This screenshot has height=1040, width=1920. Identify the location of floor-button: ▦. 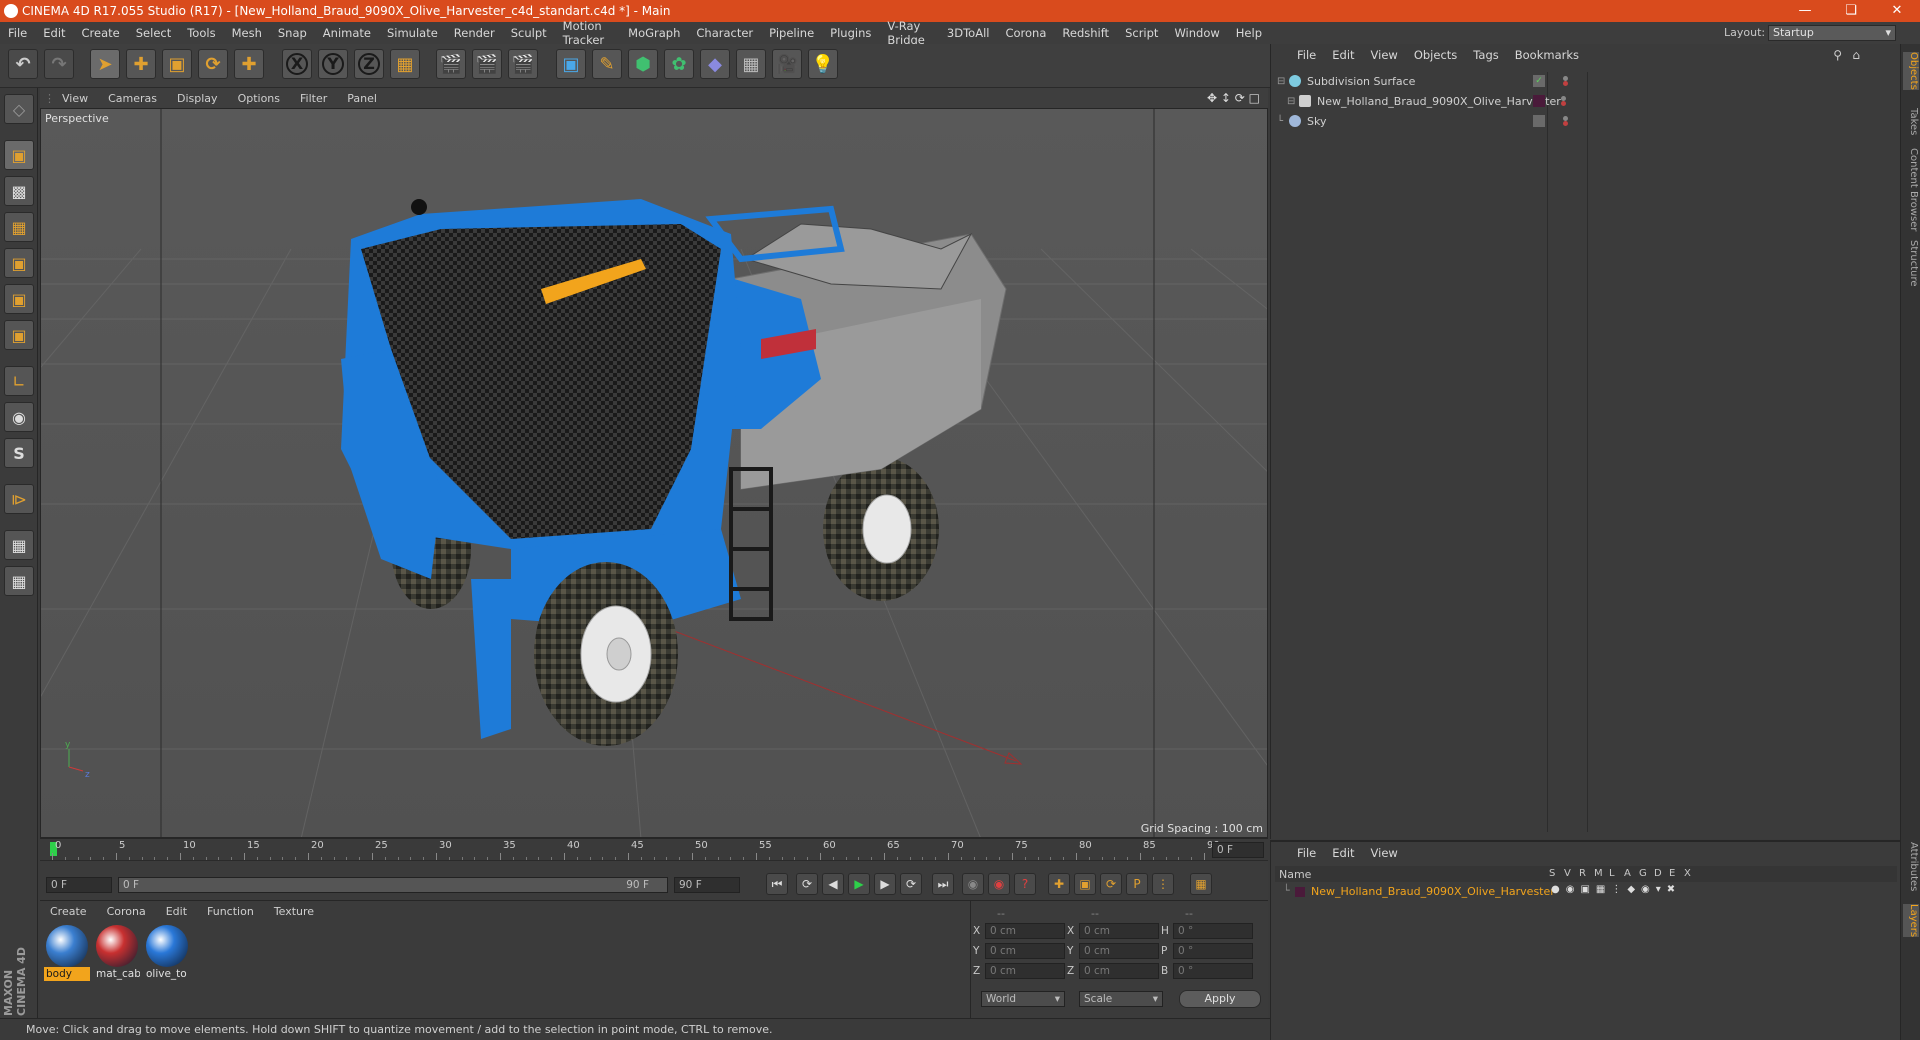
(751, 64).